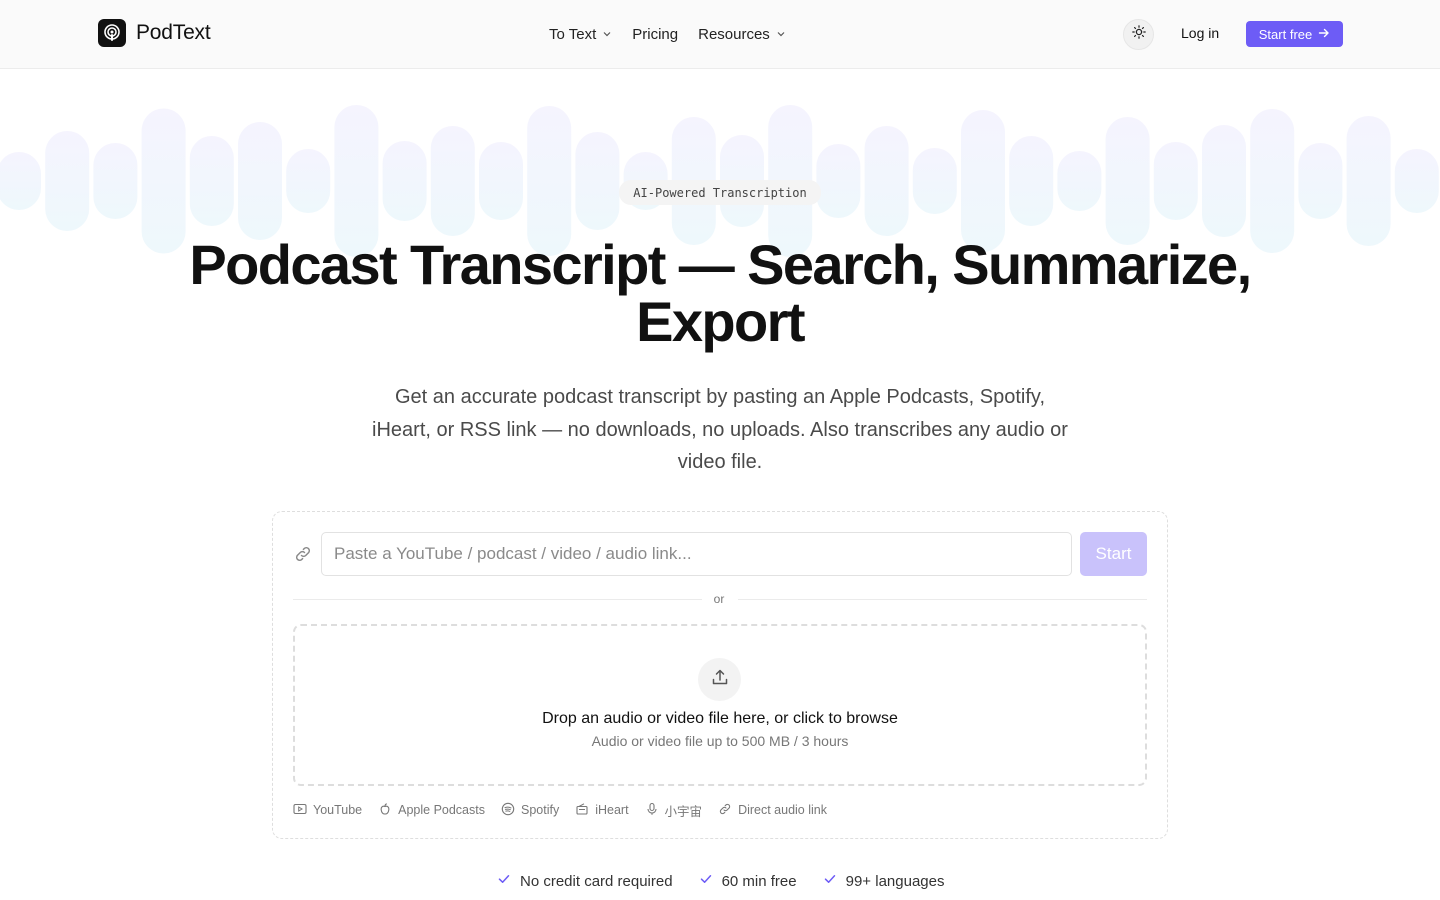 The width and height of the screenshot is (1440, 900). What do you see at coordinates (683, 811) in the screenshot?
I see `source-xiaoyuzhou-label: 小宇宙` at bounding box center [683, 811].